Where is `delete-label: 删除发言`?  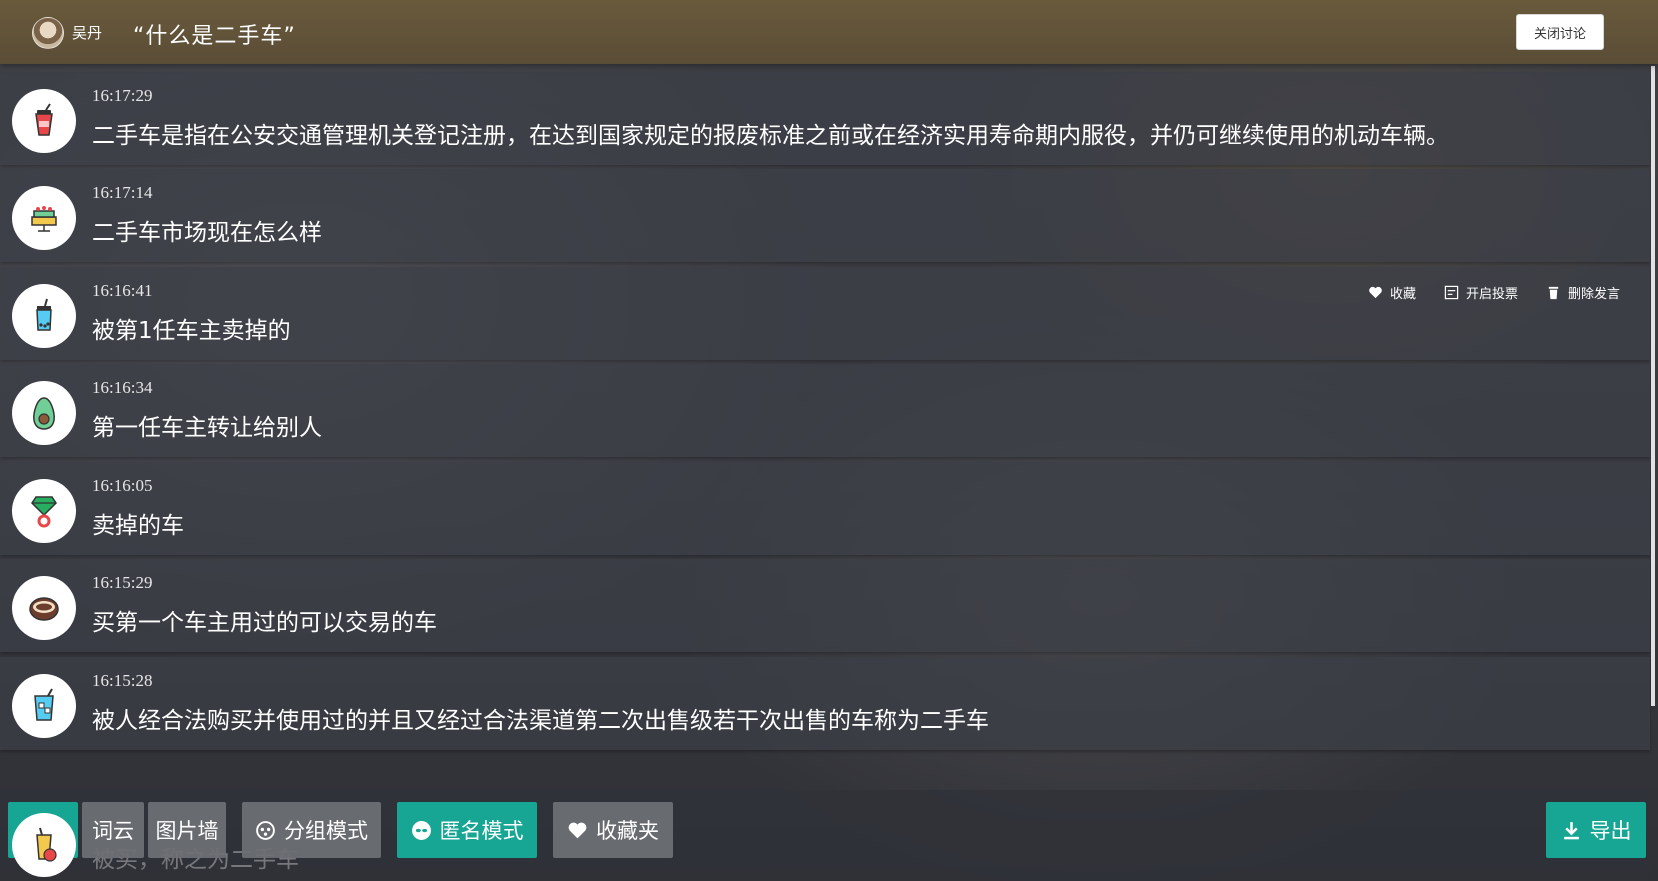 delete-label: 删除发言 is located at coordinates (1593, 294).